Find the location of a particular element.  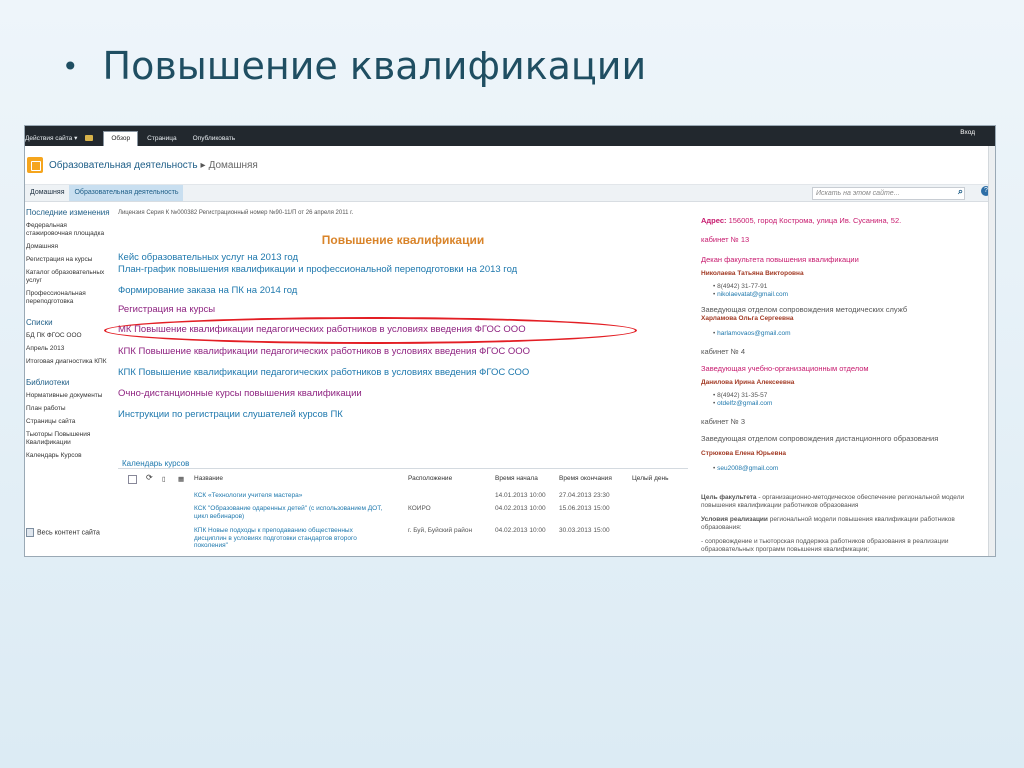

ql-item: Регистрация на курсы is located at coordinates (69, 260).